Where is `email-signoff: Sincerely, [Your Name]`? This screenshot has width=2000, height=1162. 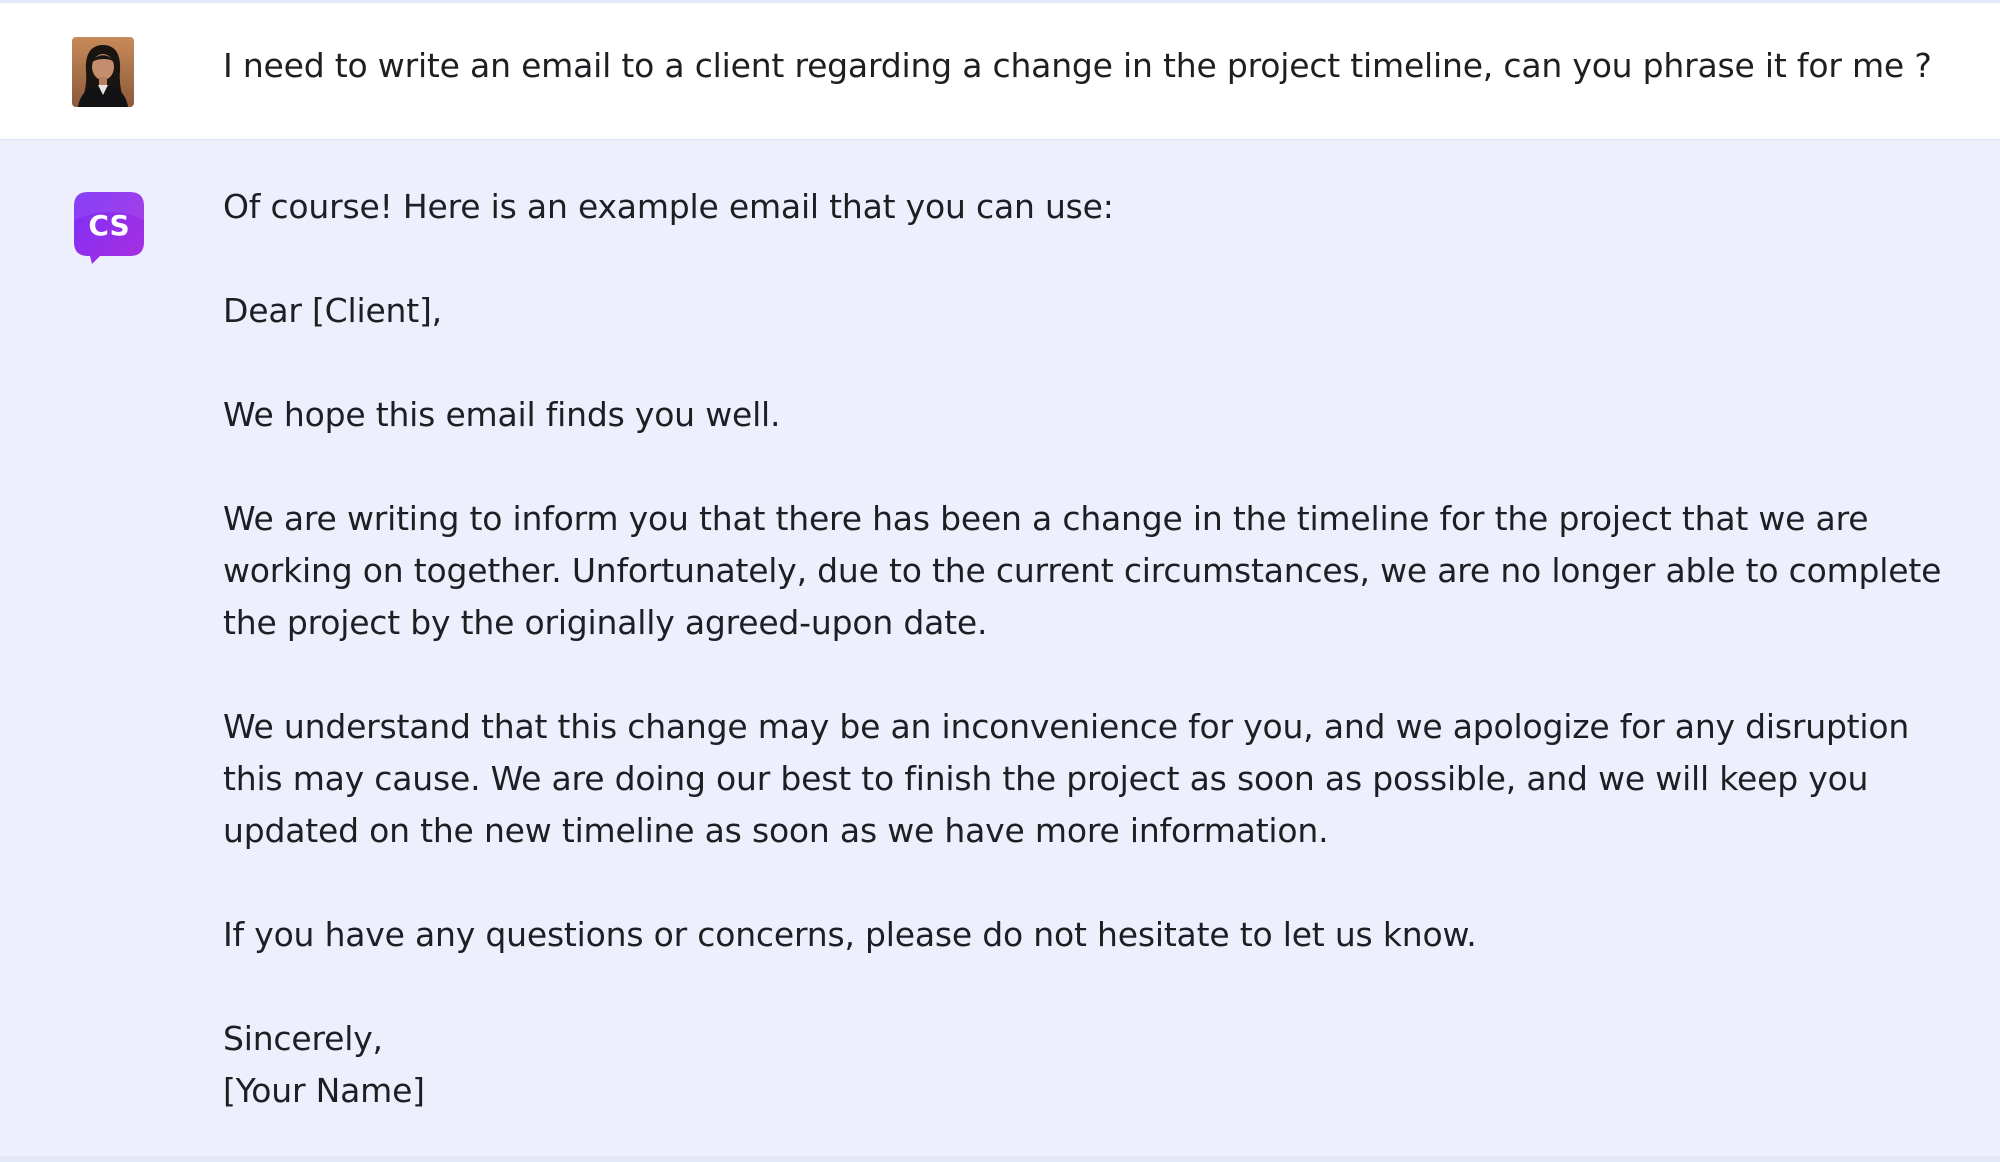
email-signoff: Sincerely, [Your Name] is located at coordinates (1086, 1065).